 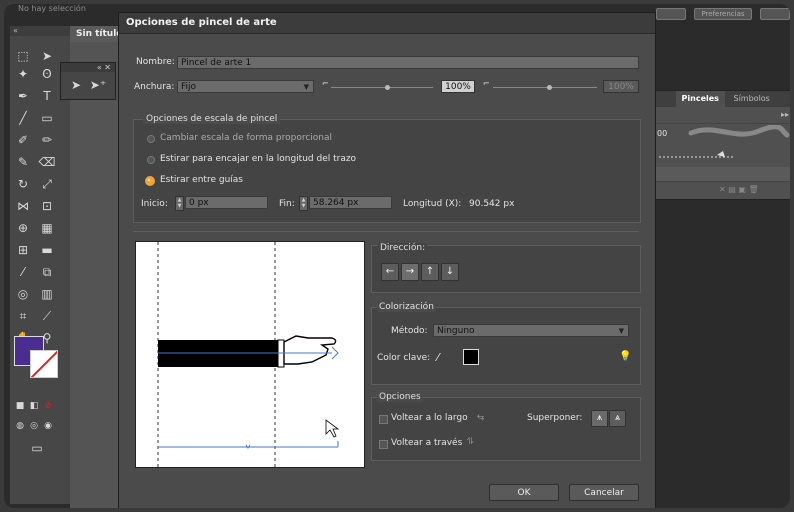 I want to click on start-label: Inicio:, so click(x=154, y=204).